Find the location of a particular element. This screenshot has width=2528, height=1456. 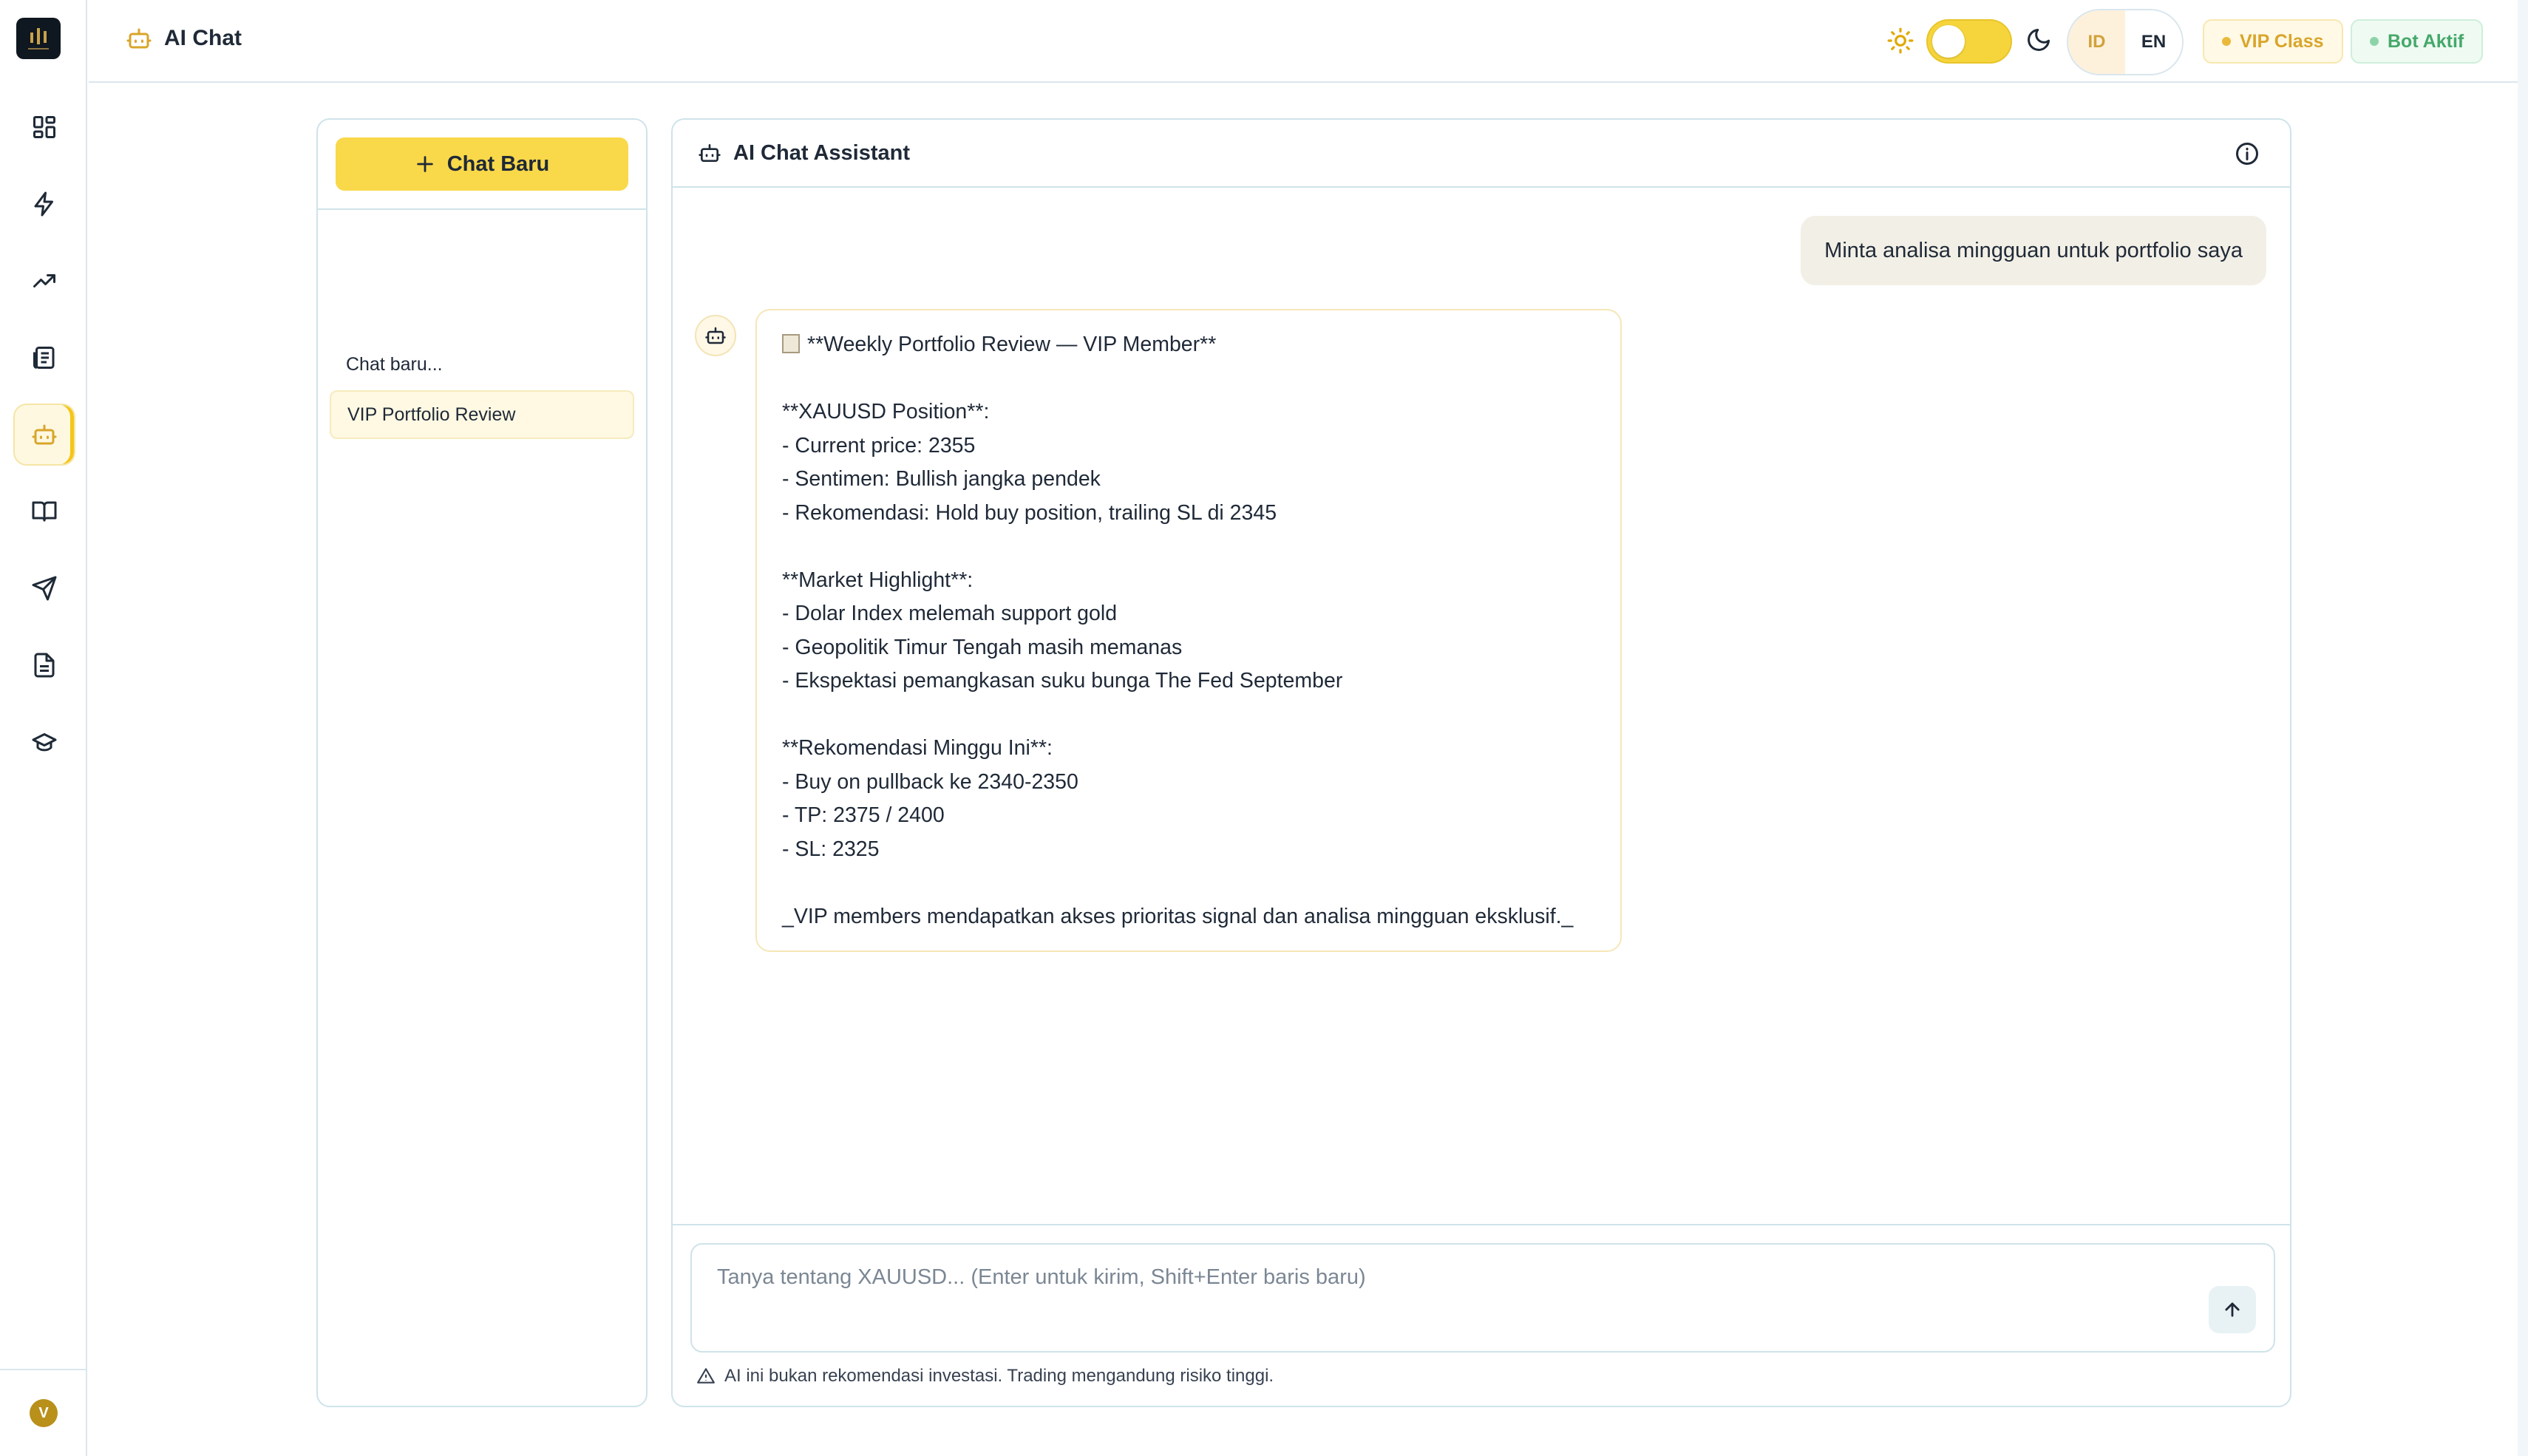

warning-icon is located at coordinates (706, 1376).